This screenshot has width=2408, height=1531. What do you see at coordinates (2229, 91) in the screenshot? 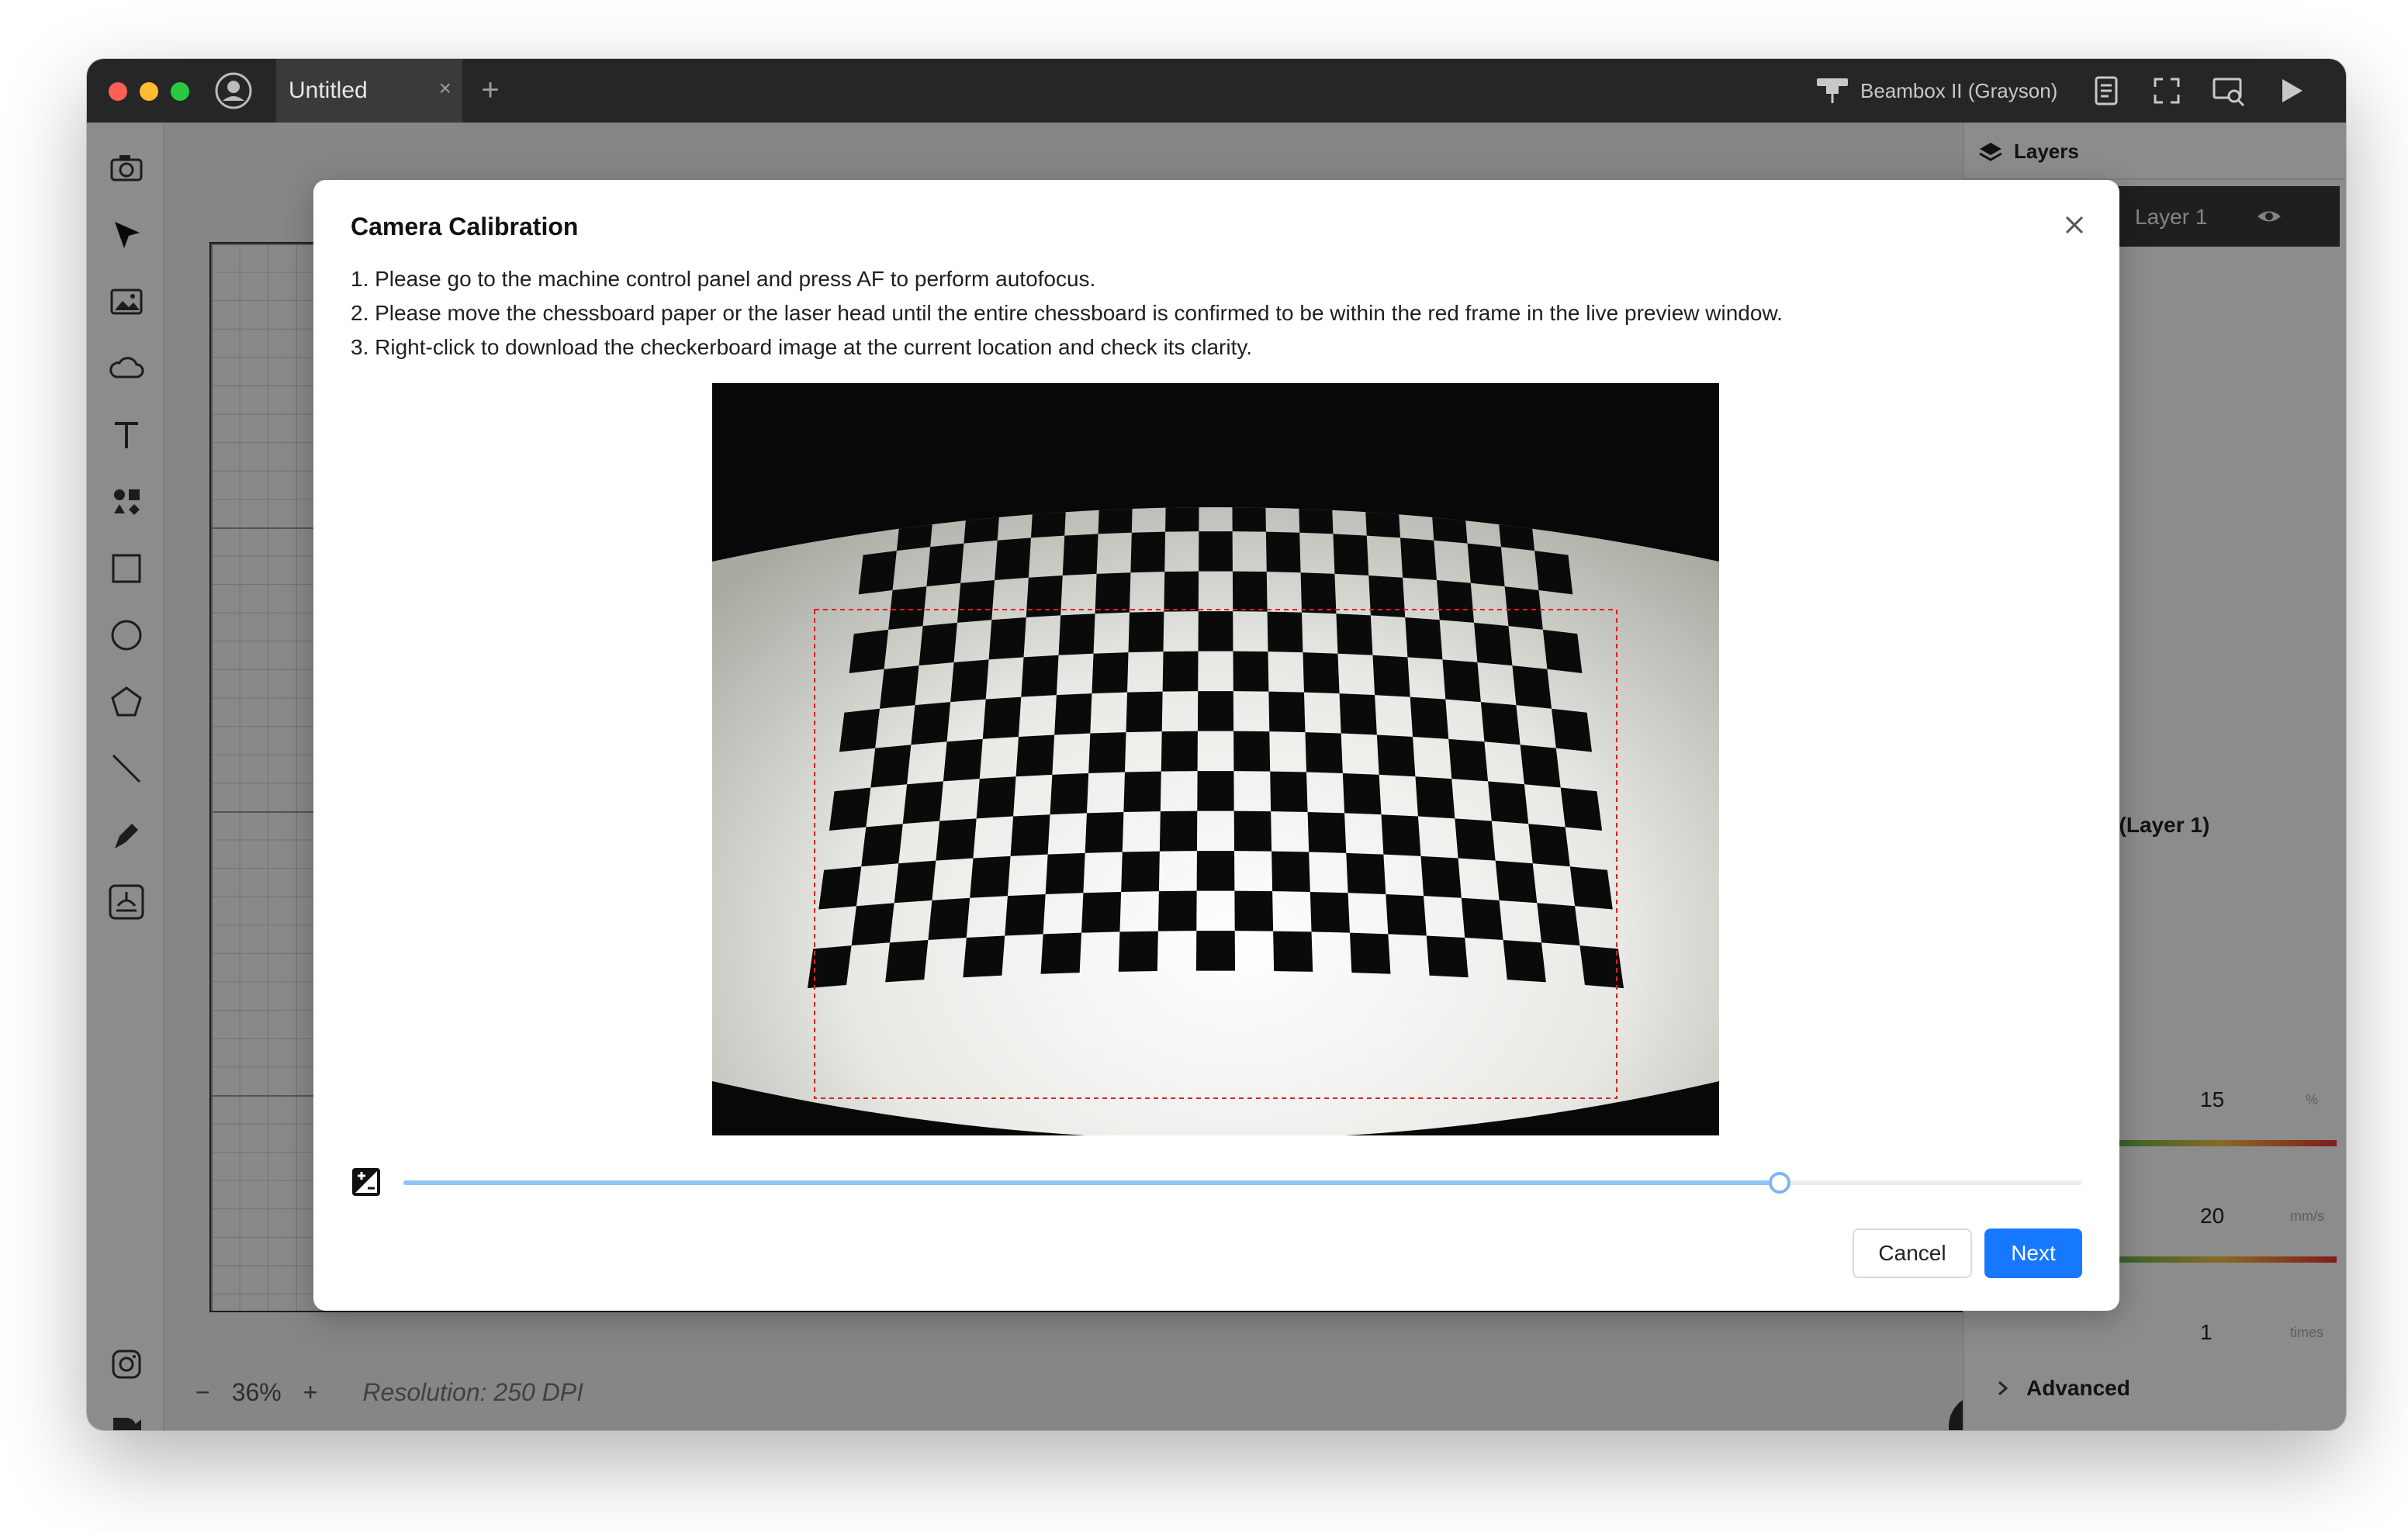
I see `preview-search-icon` at bounding box center [2229, 91].